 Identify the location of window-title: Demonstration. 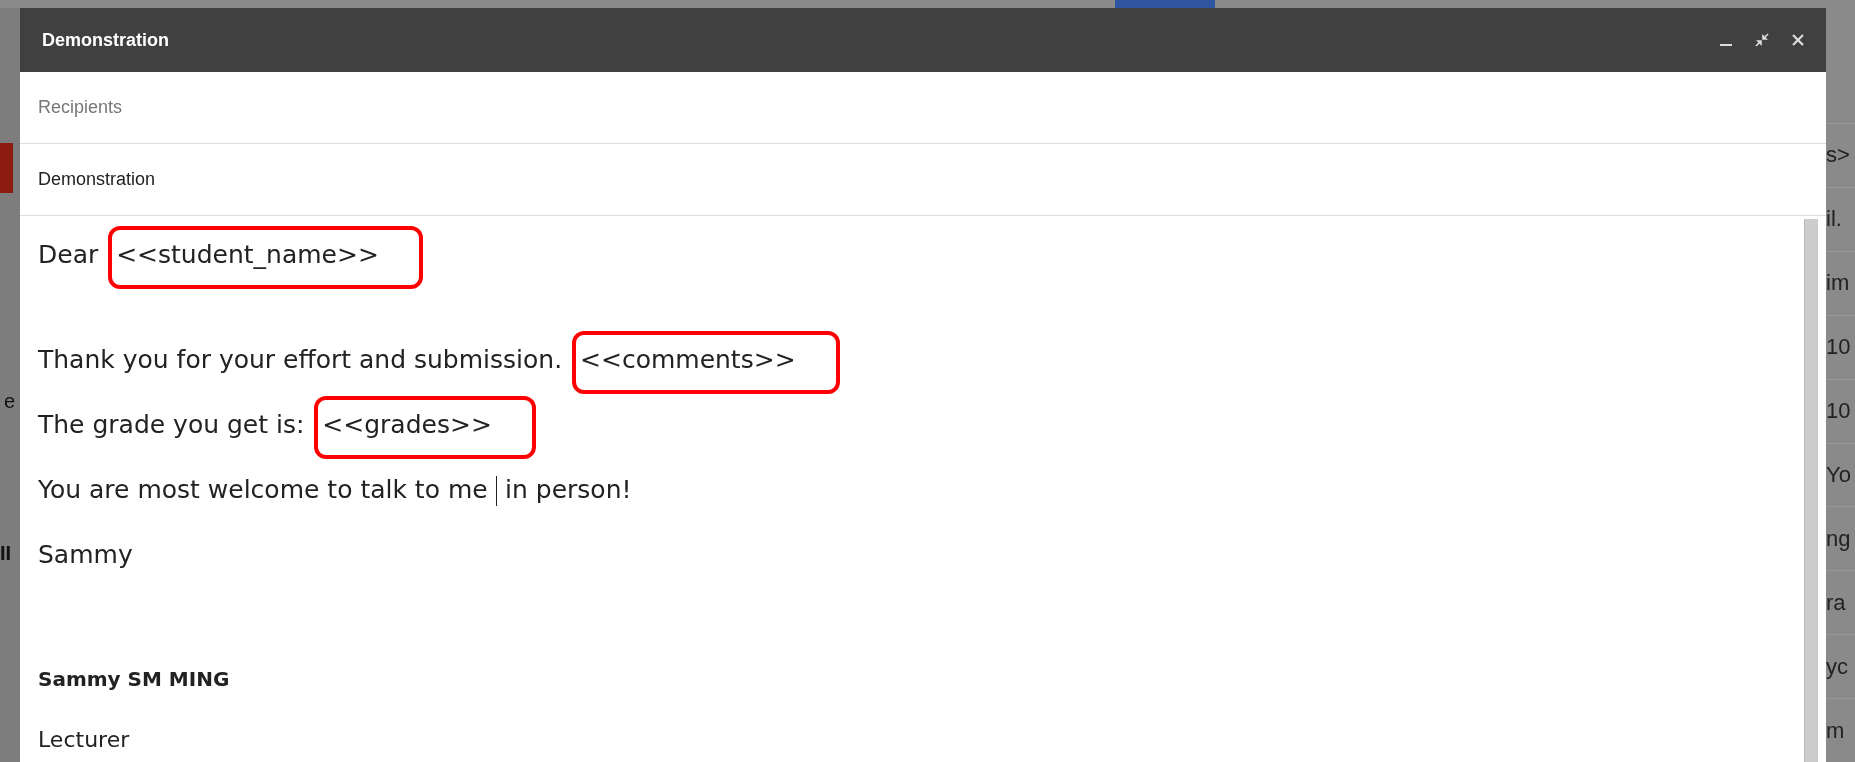
(105, 40).